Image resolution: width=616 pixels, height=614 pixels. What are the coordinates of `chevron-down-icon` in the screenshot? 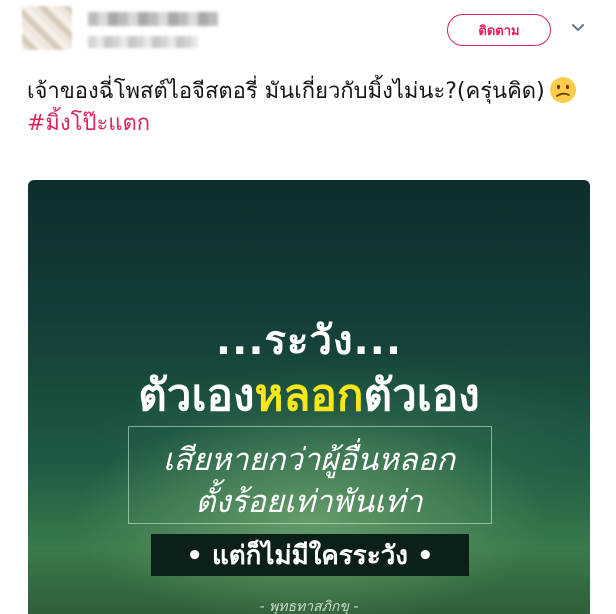 It's located at (578, 28).